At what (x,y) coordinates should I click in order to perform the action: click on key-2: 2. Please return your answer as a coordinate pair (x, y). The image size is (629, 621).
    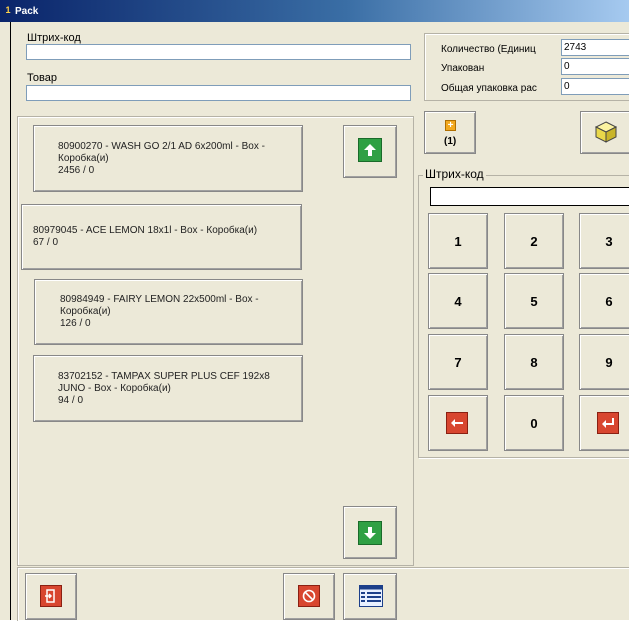
    Looking at the image, I should click on (534, 241).